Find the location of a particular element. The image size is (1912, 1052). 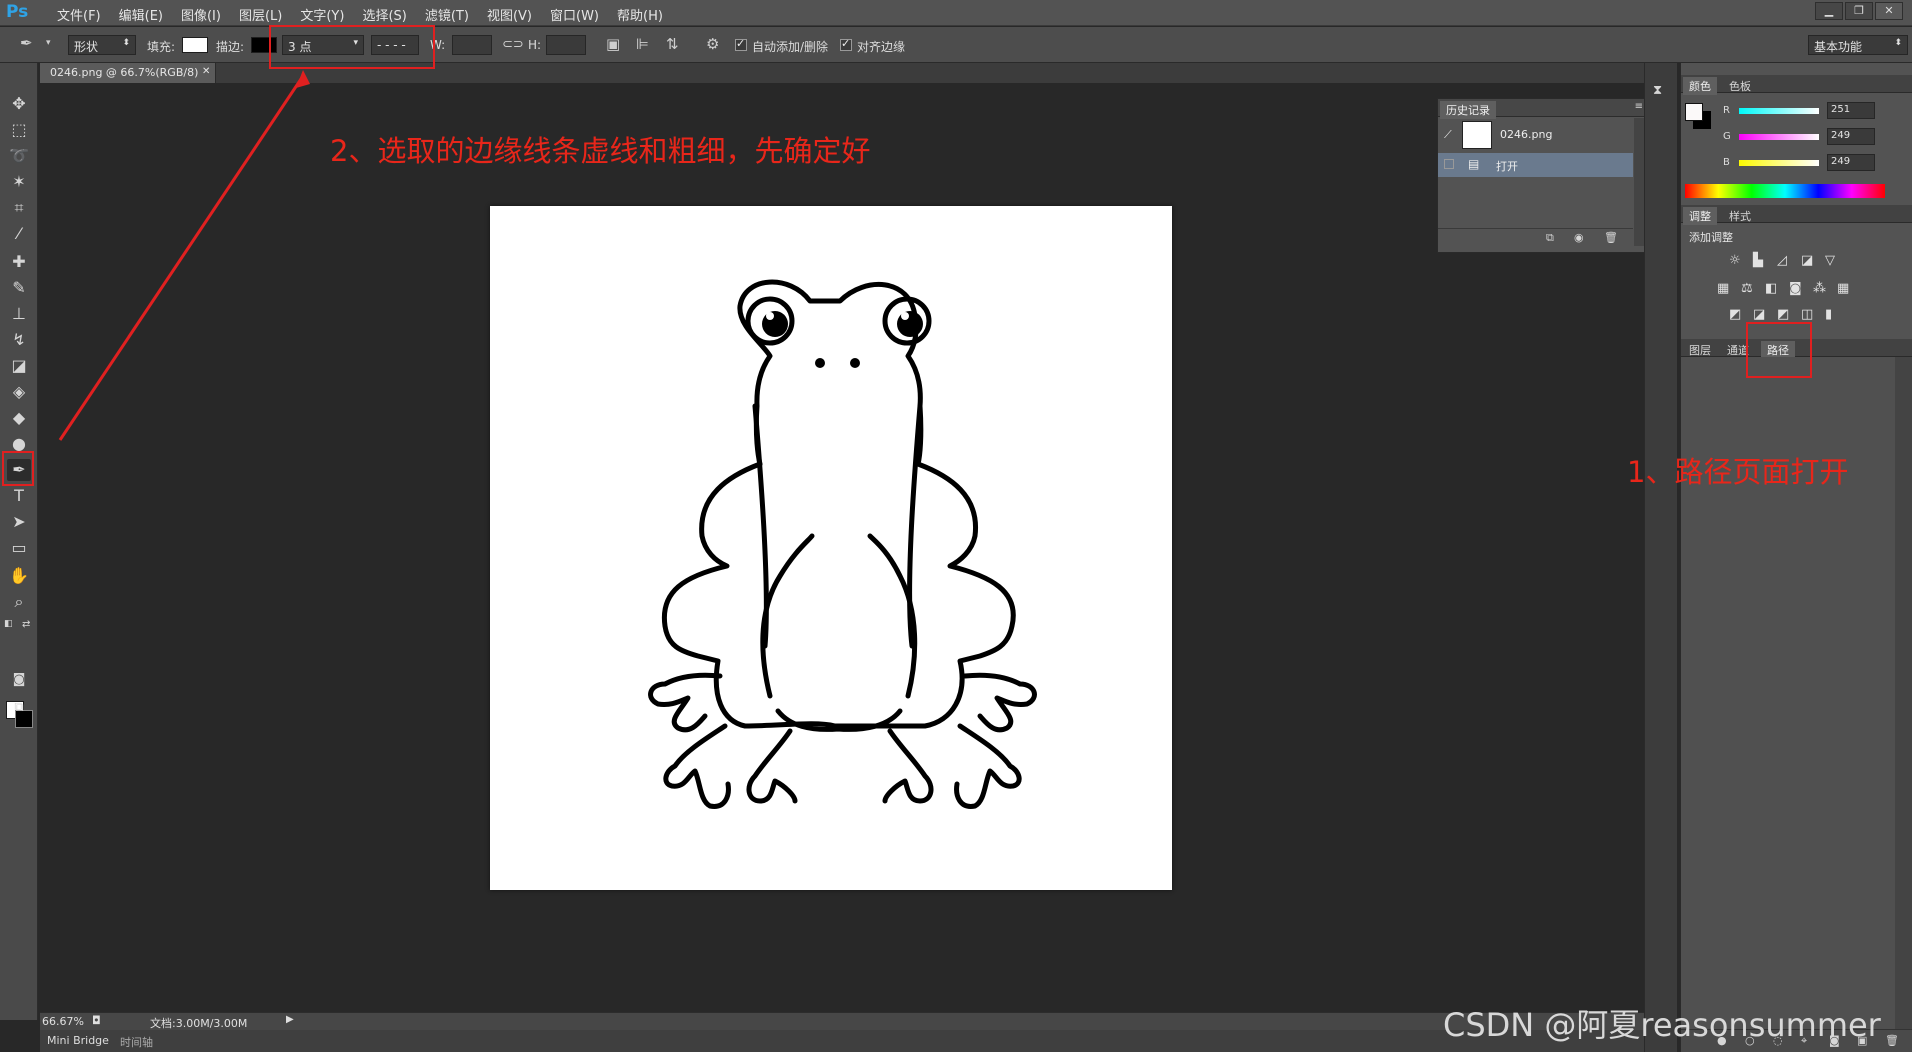

fg-color-preview is located at coordinates (1694, 112).